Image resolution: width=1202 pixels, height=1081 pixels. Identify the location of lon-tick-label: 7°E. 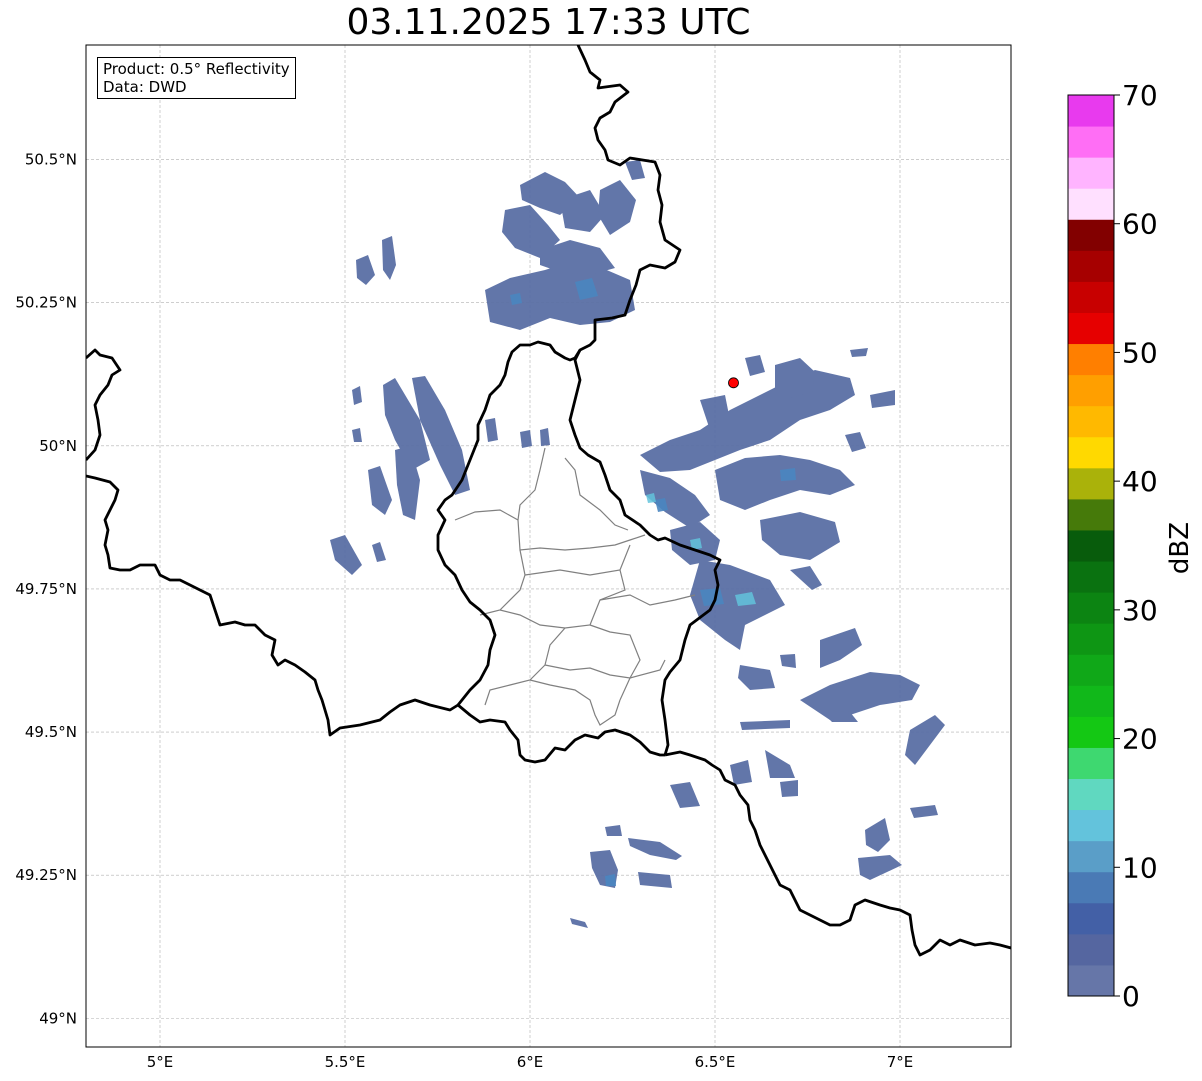
(900, 1062).